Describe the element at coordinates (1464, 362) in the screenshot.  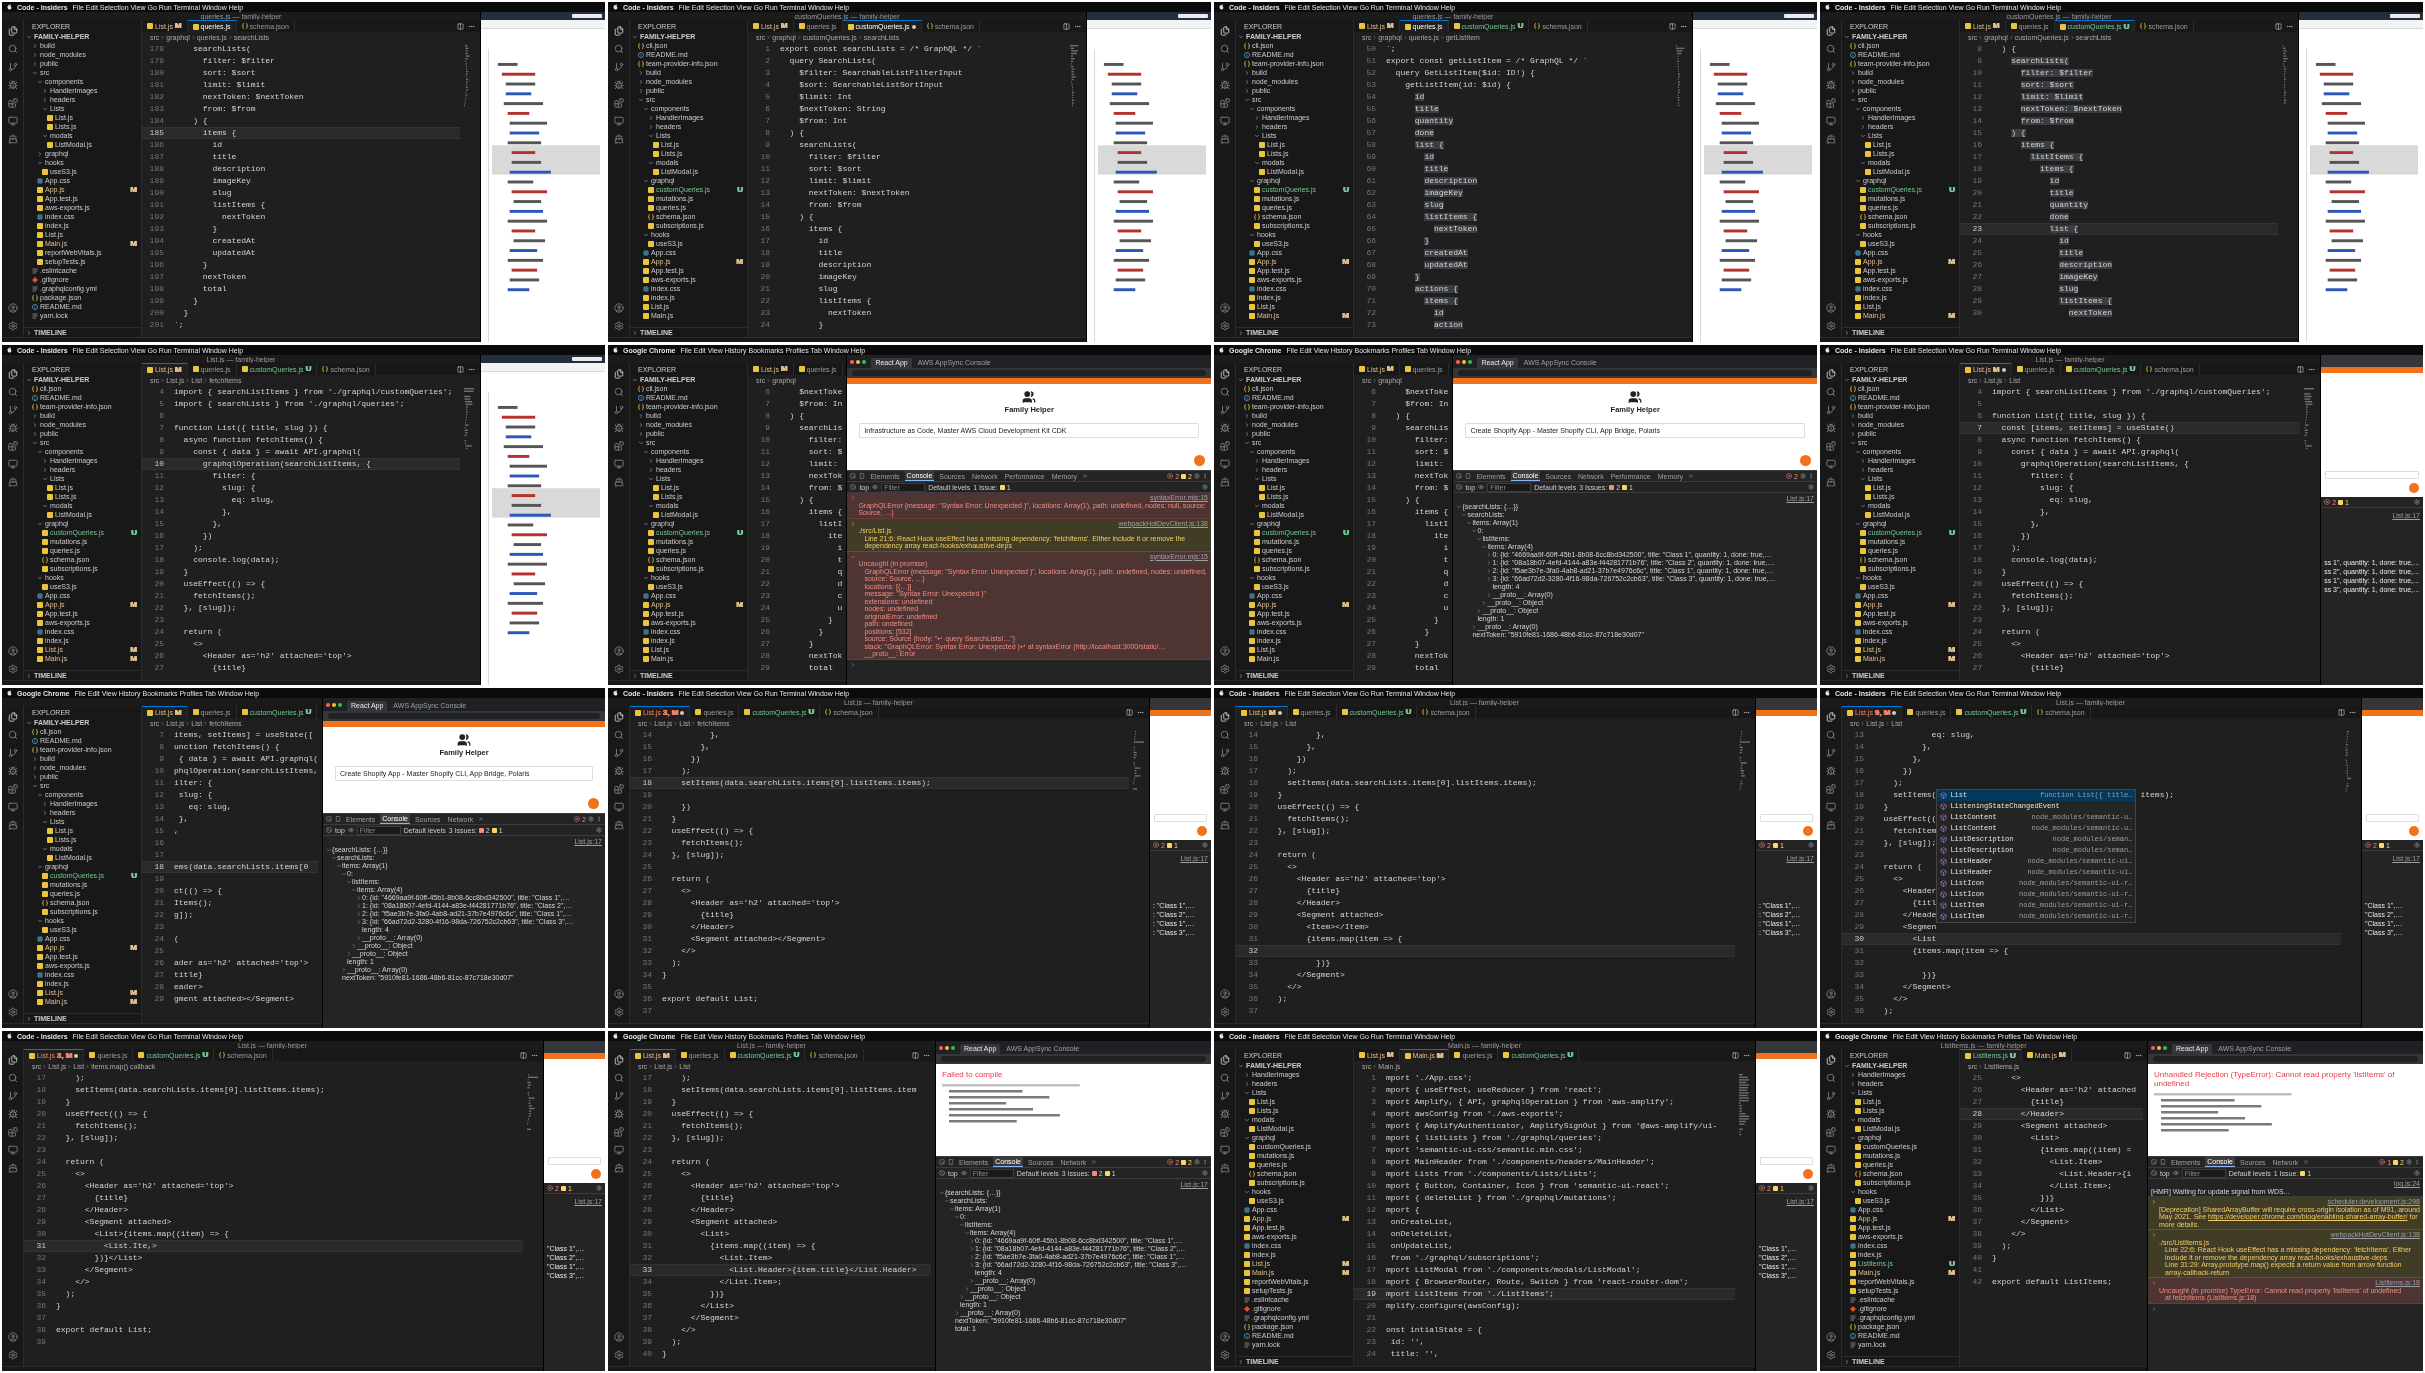
I see `window-controls-icon` at that location.